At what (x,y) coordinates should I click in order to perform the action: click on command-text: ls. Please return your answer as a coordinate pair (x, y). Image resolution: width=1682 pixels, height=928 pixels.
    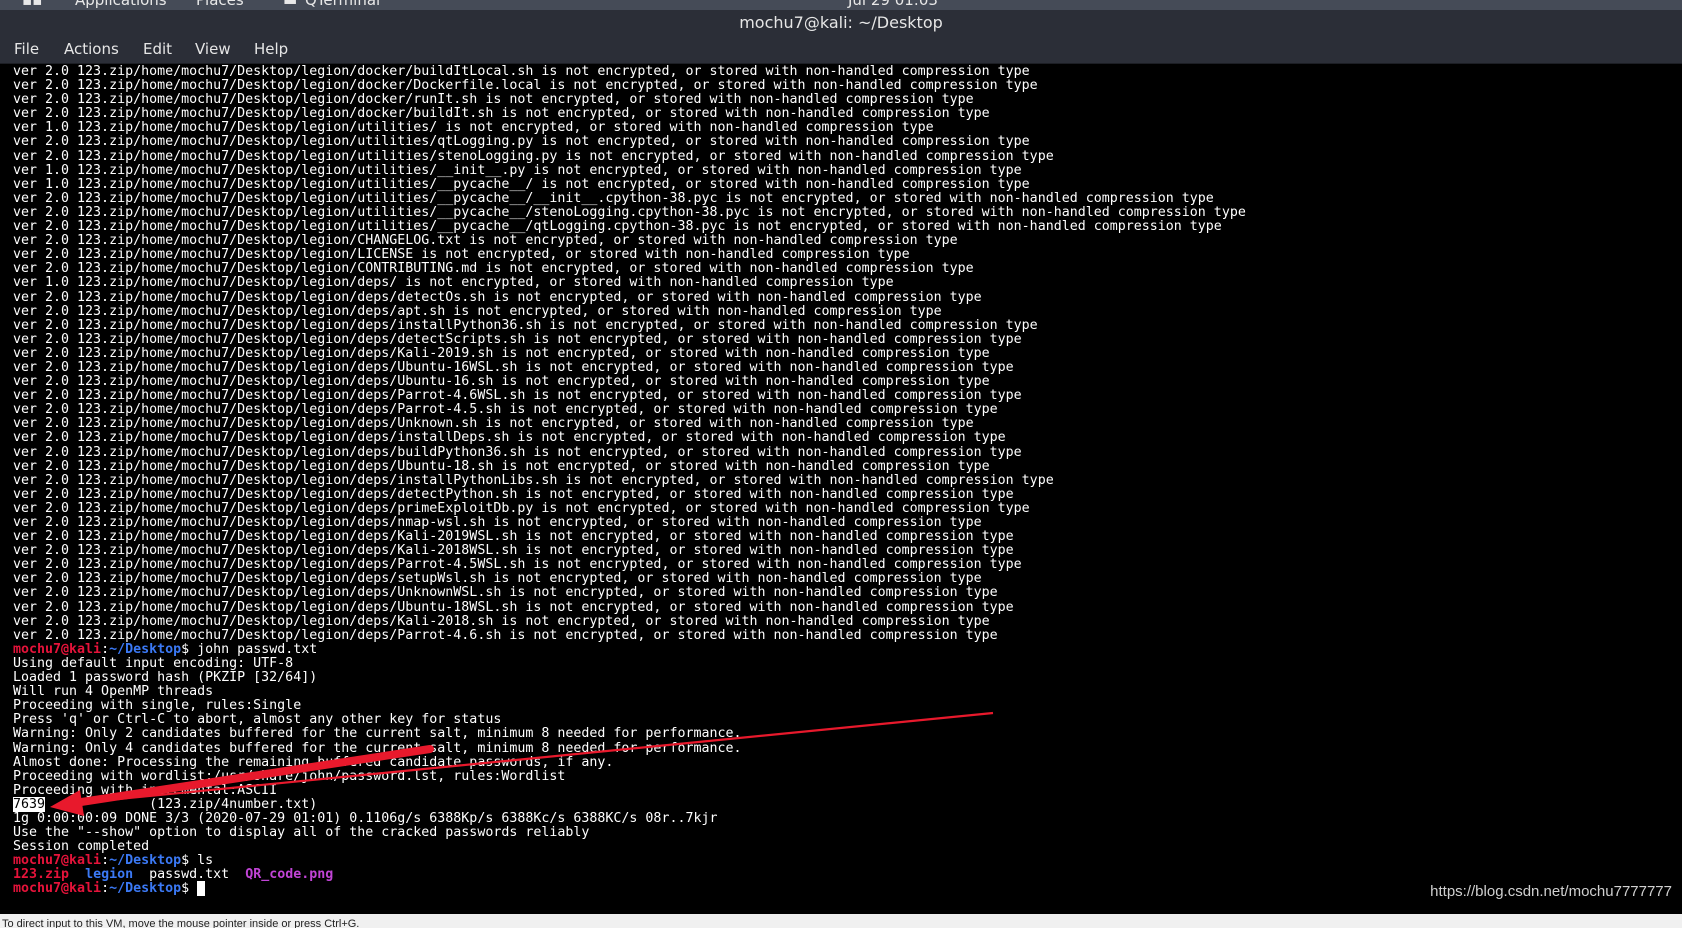
    Looking at the image, I should click on (205, 861).